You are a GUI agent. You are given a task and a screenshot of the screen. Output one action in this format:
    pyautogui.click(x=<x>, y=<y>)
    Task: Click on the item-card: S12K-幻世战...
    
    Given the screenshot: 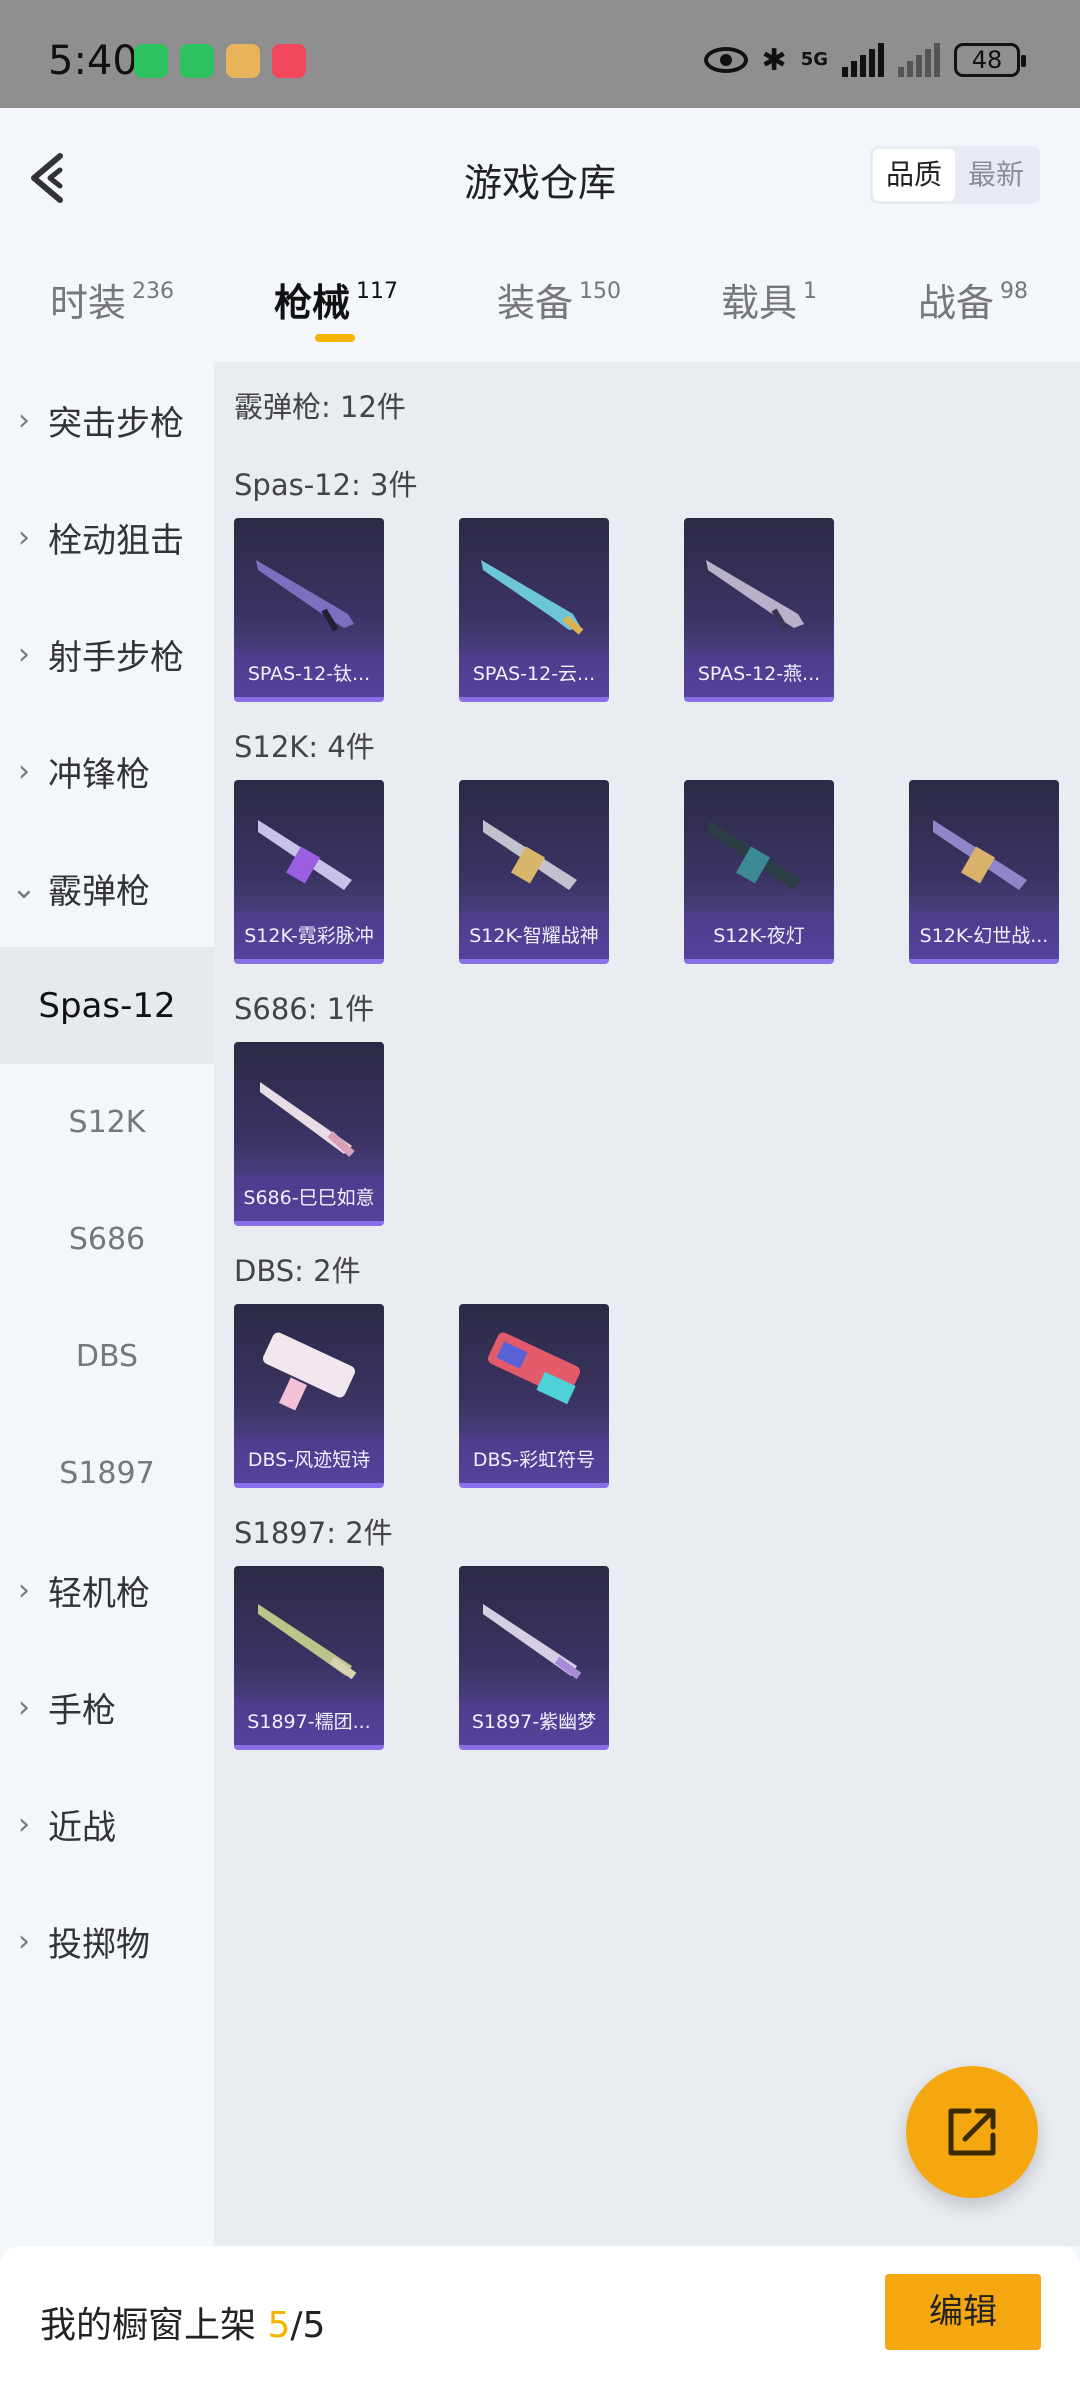 What is the action you would take?
    pyautogui.click(x=984, y=872)
    